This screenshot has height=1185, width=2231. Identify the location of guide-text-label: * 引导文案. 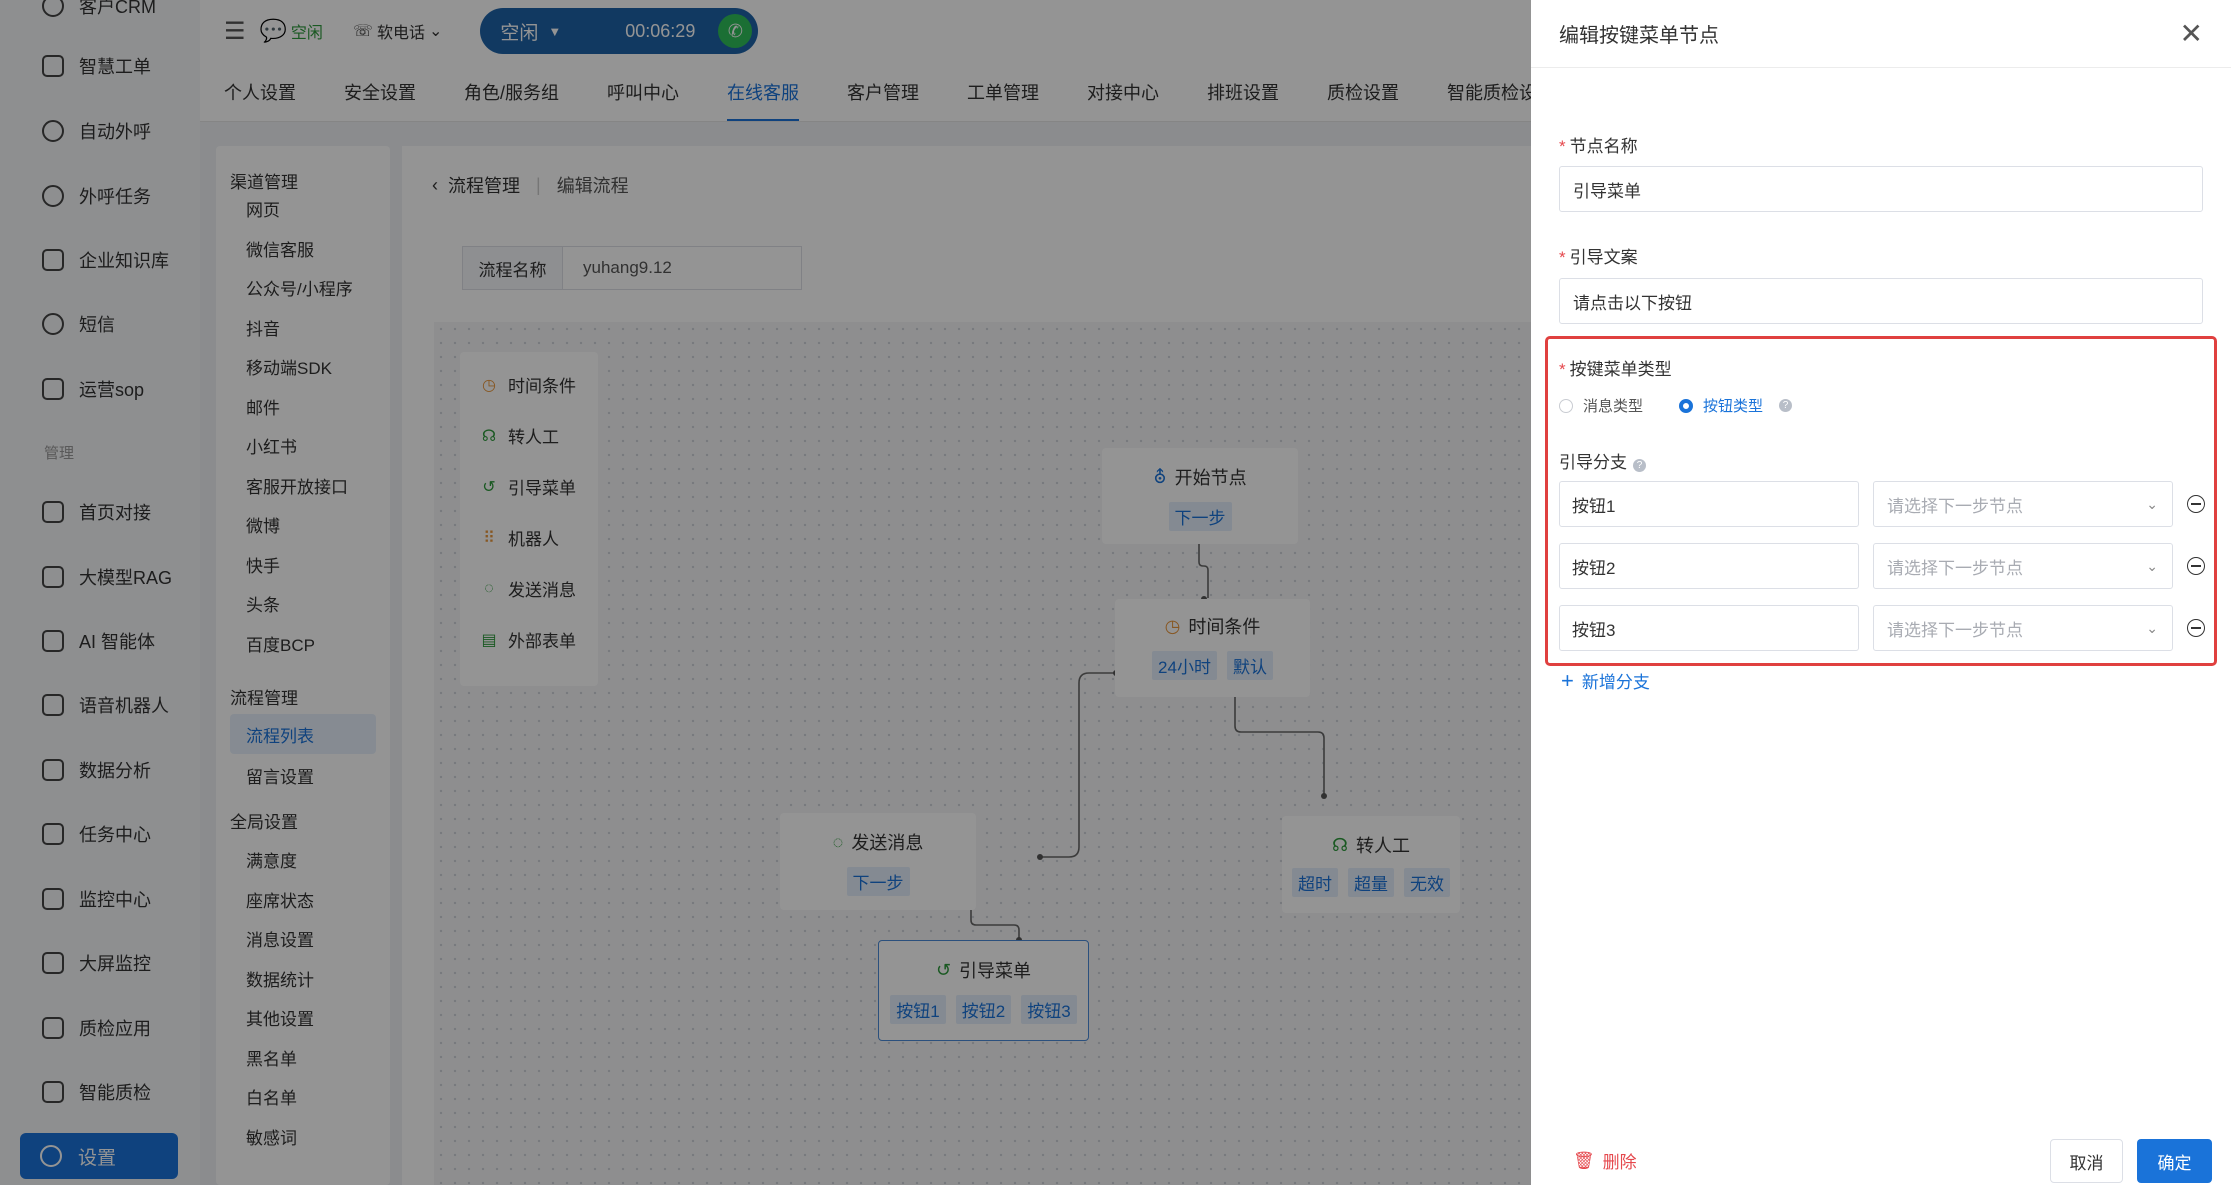
(1598, 257).